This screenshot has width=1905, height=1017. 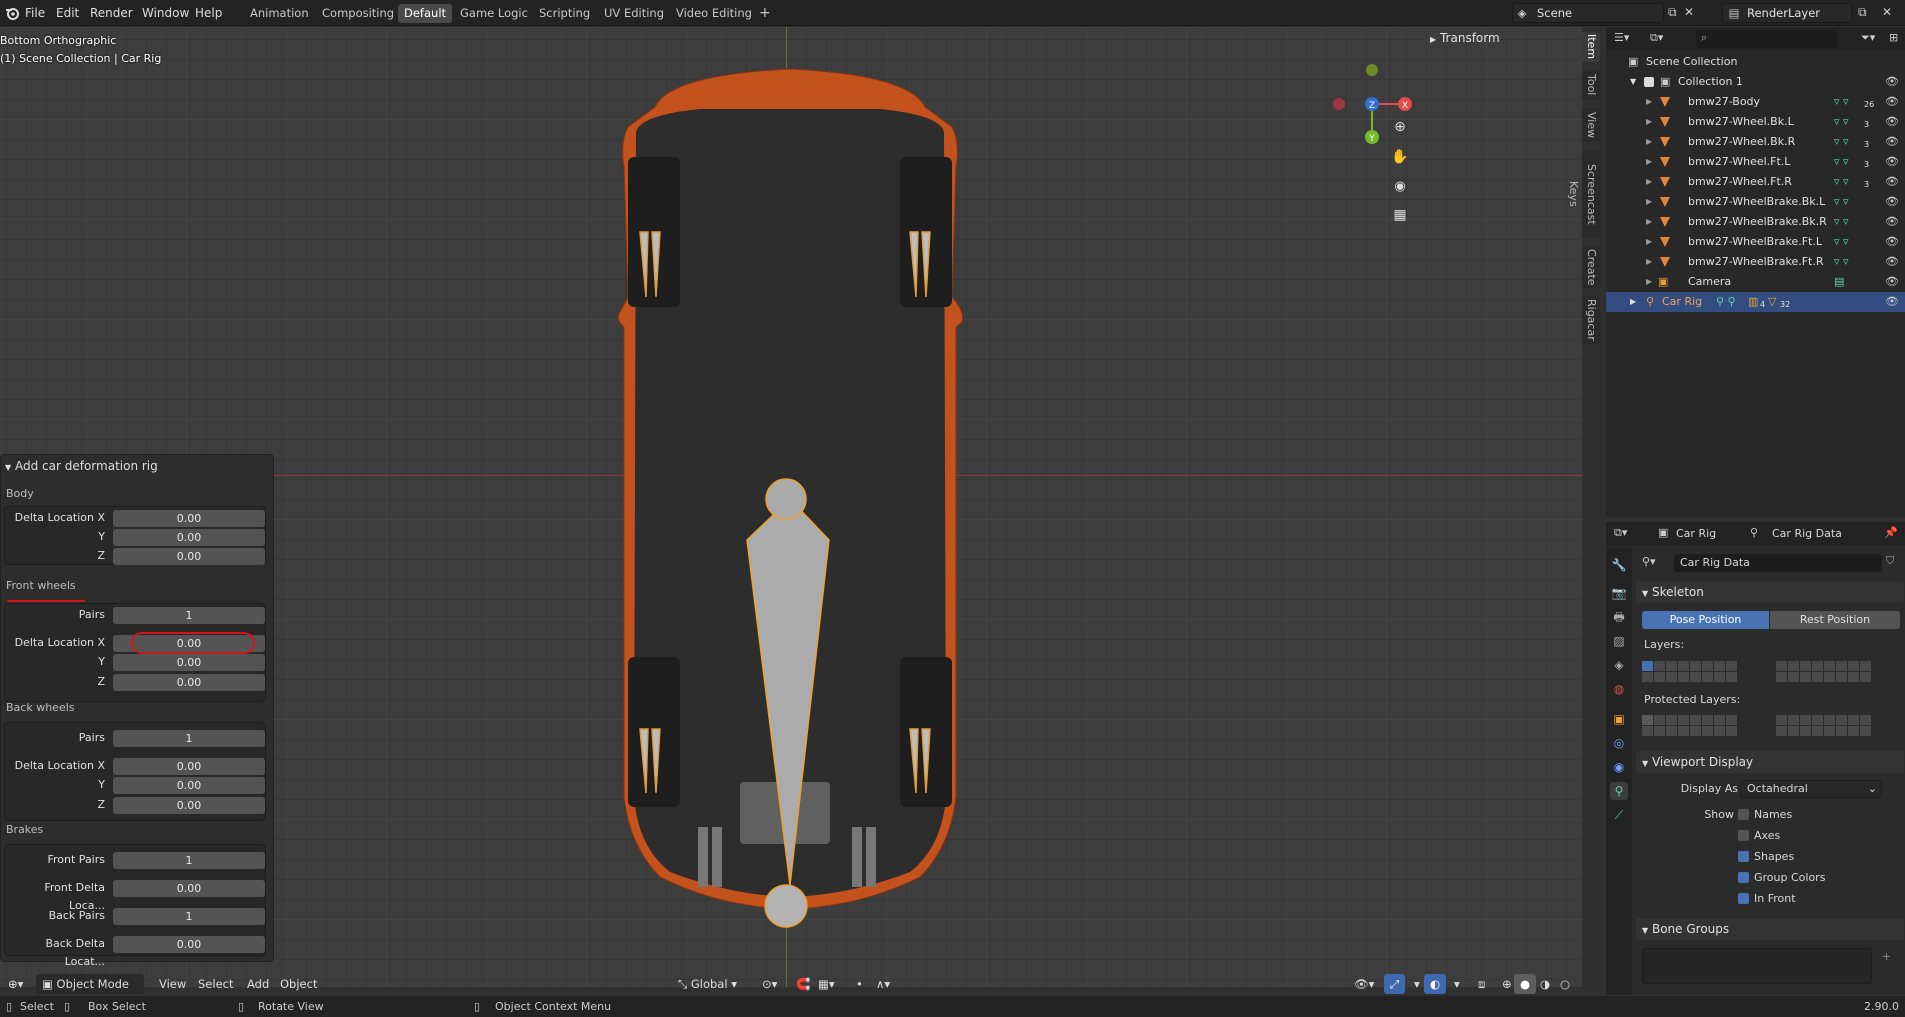 What do you see at coordinates (1755, 262) in the screenshot?
I see `outliner-object-row: ▶ bmw27-WheelBrake.Ft.R ▿ ▿ 👁` at bounding box center [1755, 262].